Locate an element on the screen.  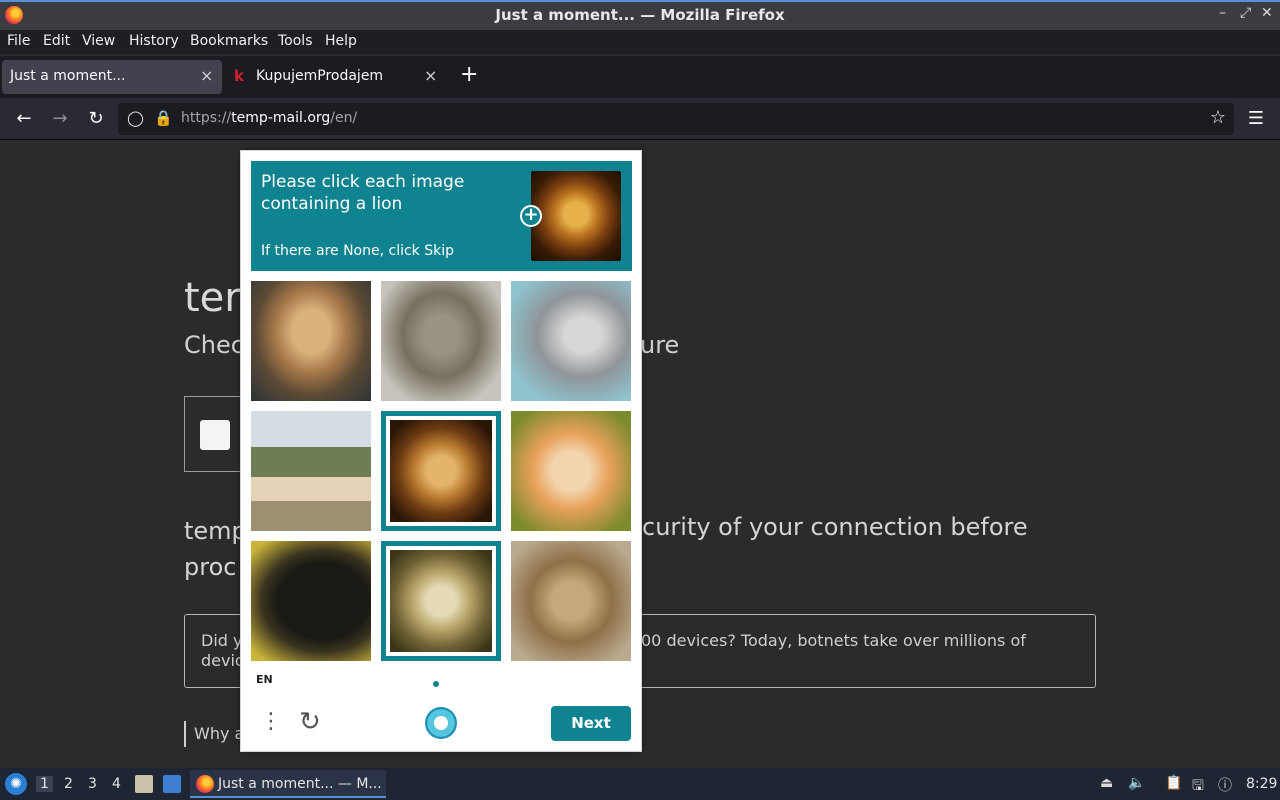
firefox-icon is located at coordinates (205, 784).